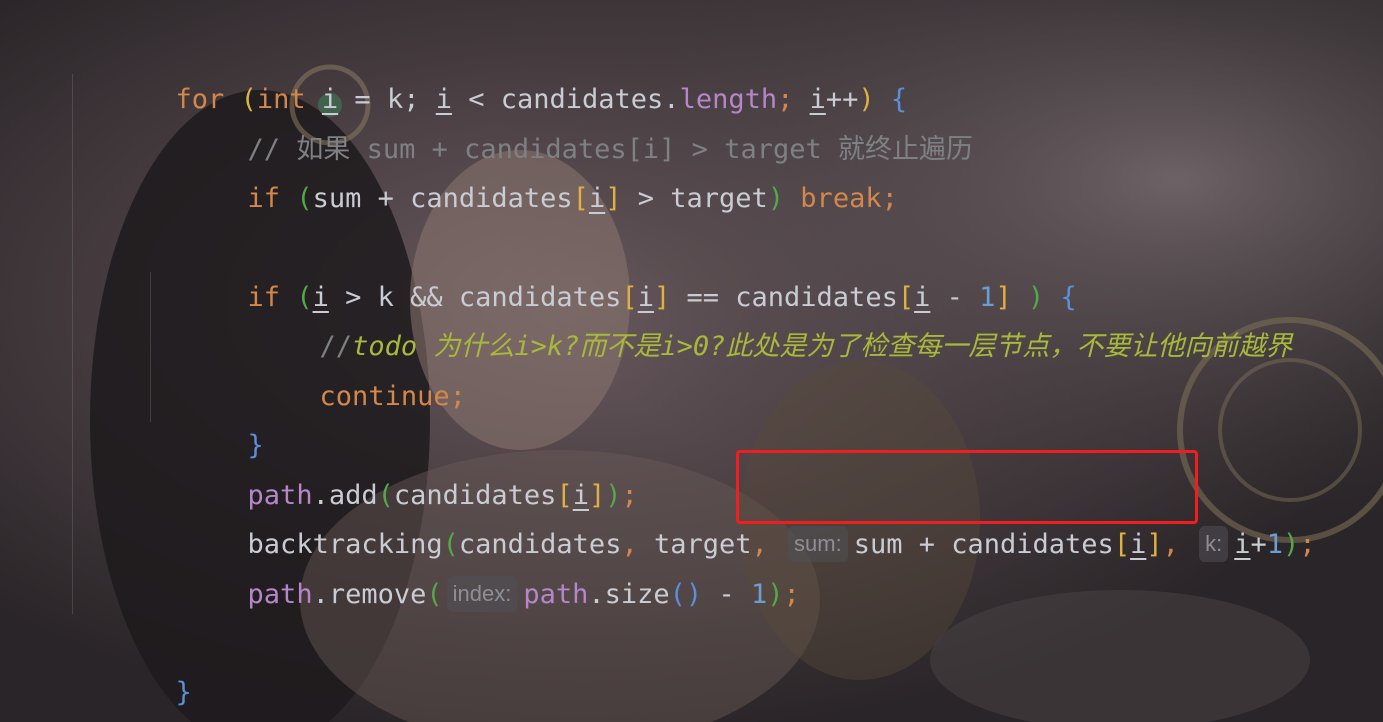 Image resolution: width=1383 pixels, height=722 pixels. Describe the element at coordinates (833, 198) in the screenshot. I see `keyword-break: break` at that location.